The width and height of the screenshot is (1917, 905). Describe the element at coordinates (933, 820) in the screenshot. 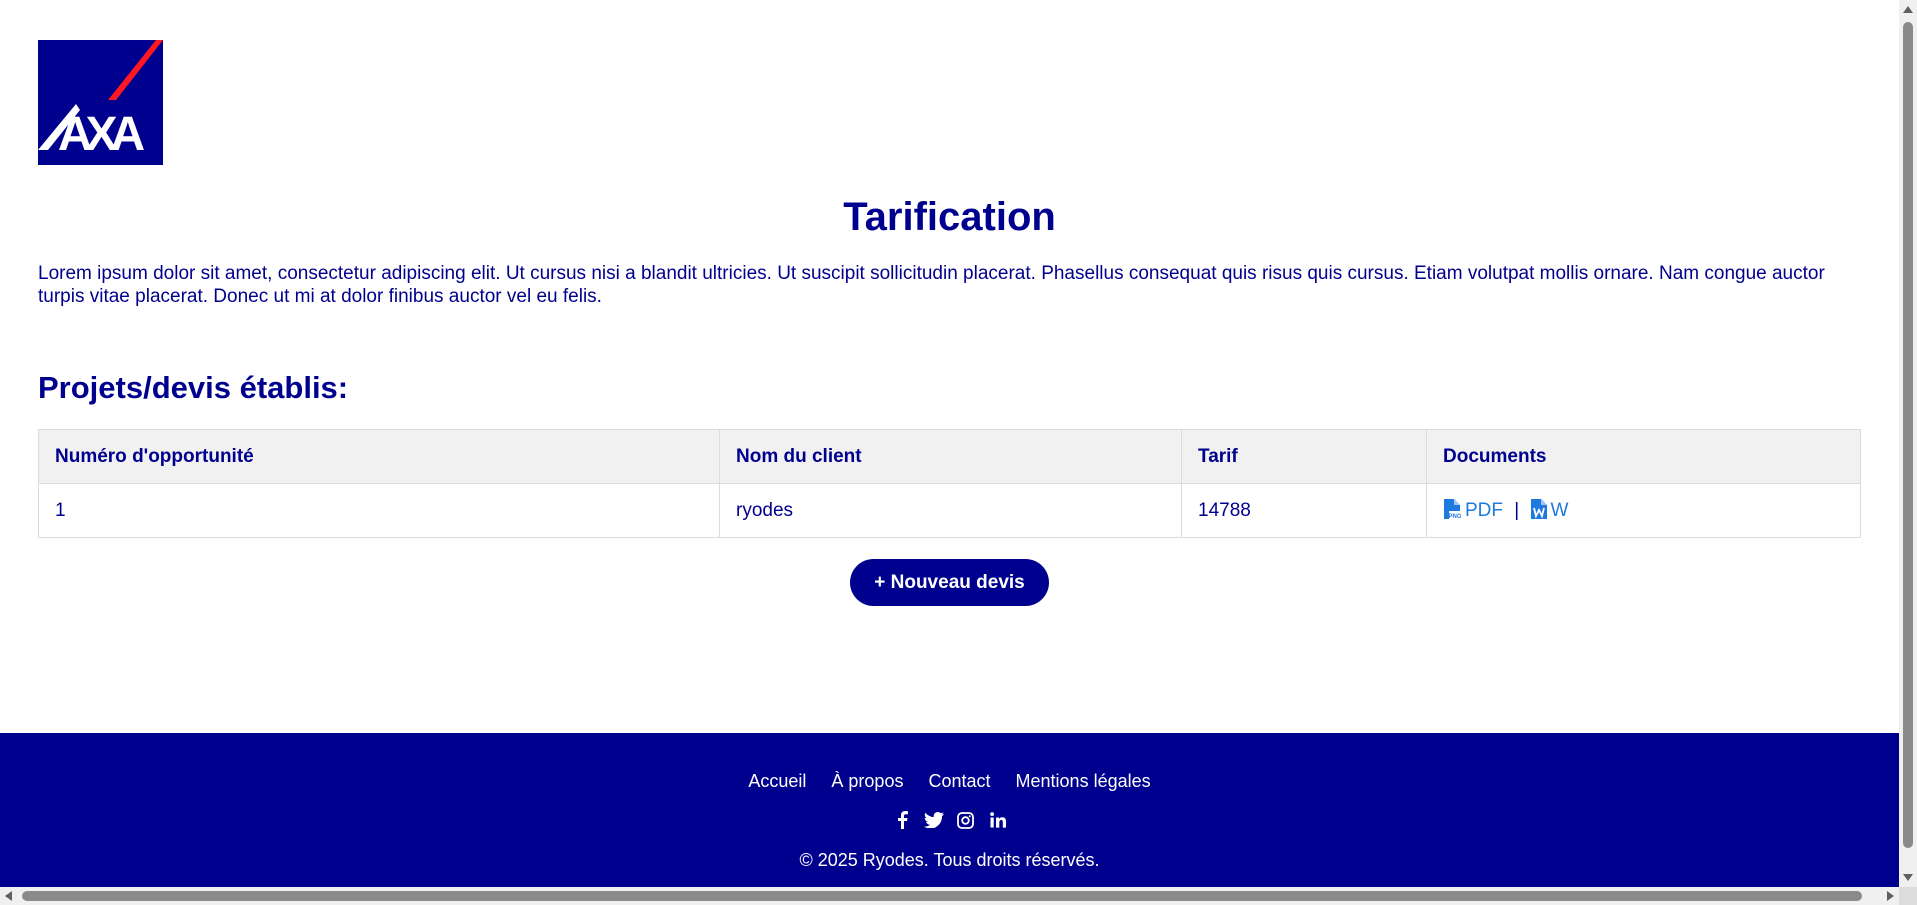

I see `twitter-icon` at that location.